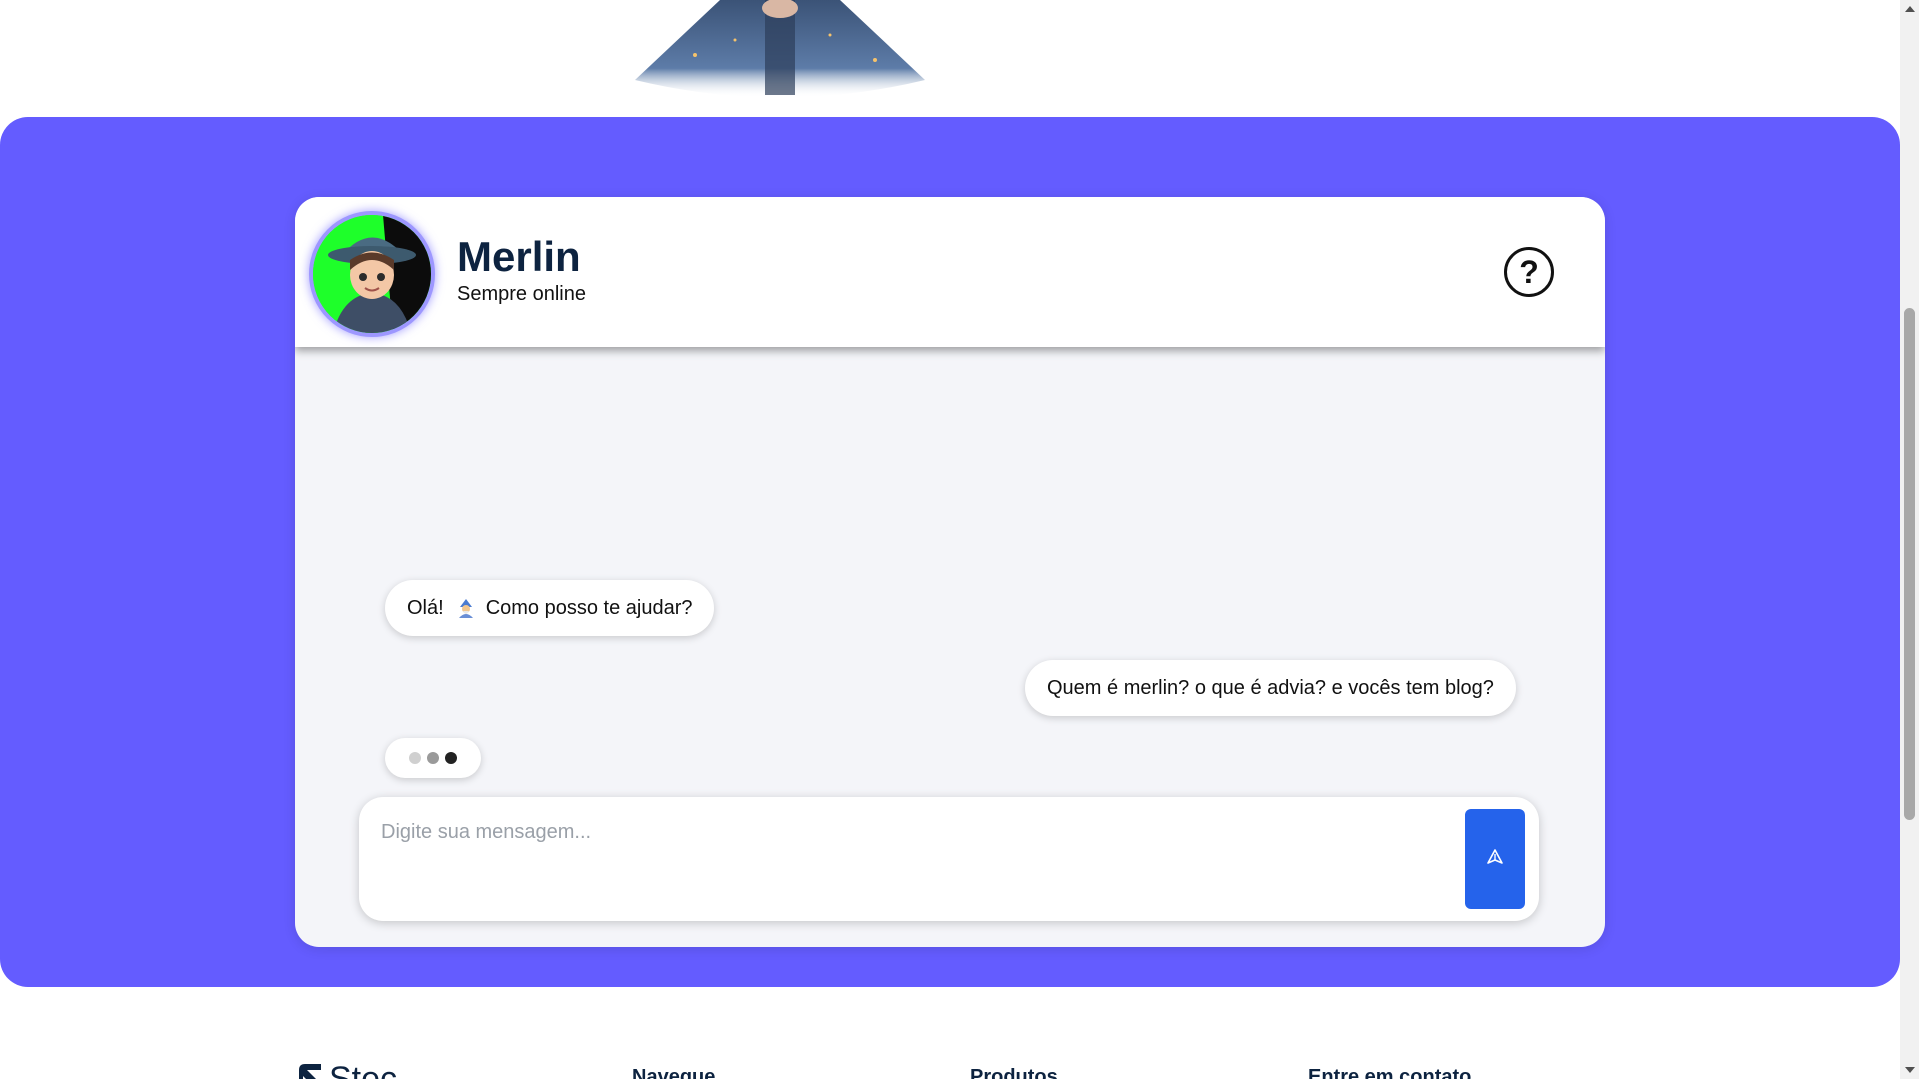  I want to click on logo-text: Stec, so click(363, 1069).